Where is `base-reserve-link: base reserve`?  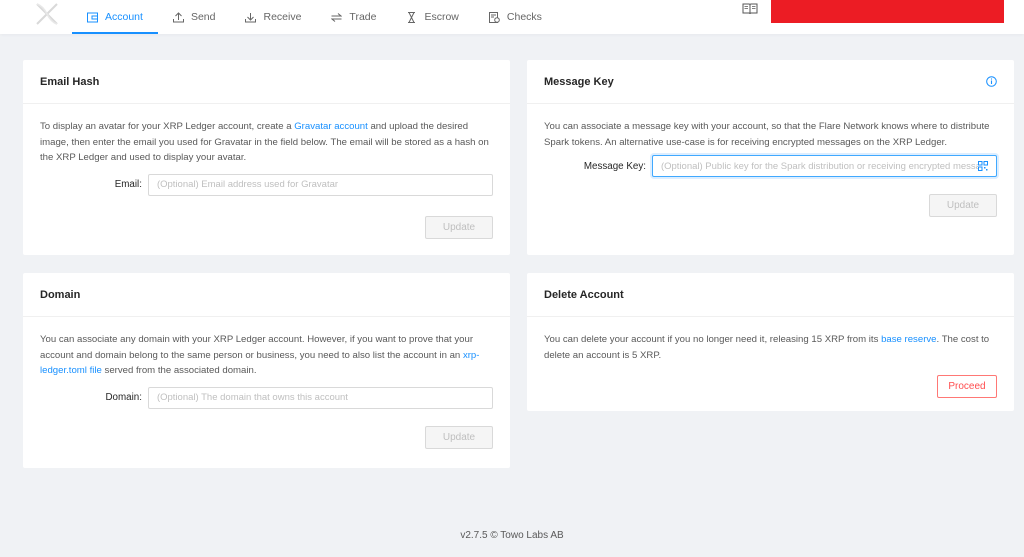
base-reserve-link: base reserve is located at coordinates (908, 339).